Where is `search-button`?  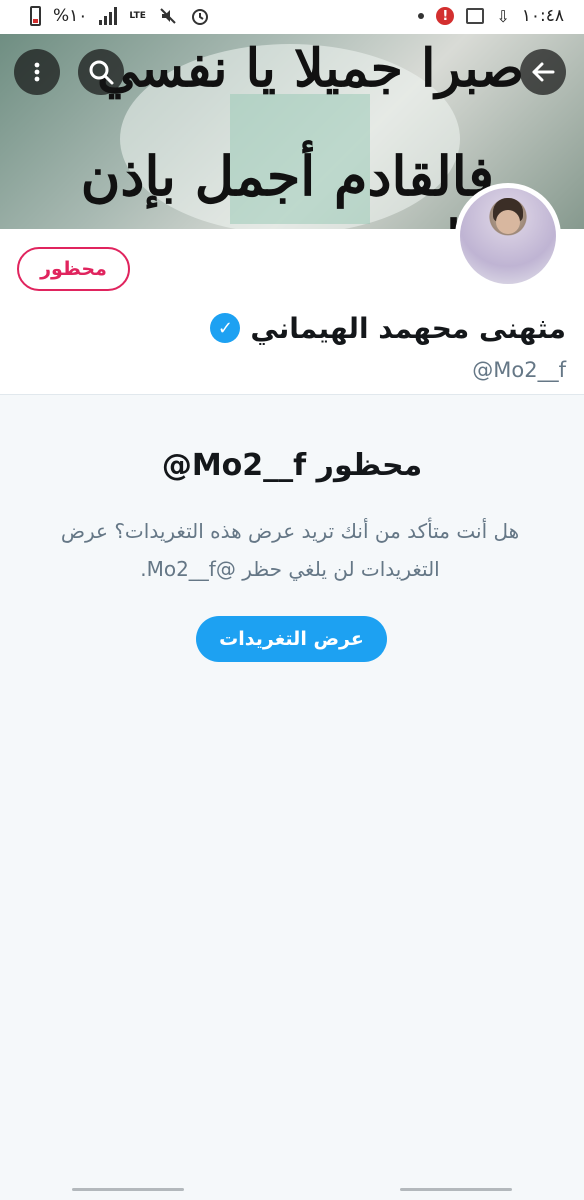
search-button is located at coordinates (101, 72).